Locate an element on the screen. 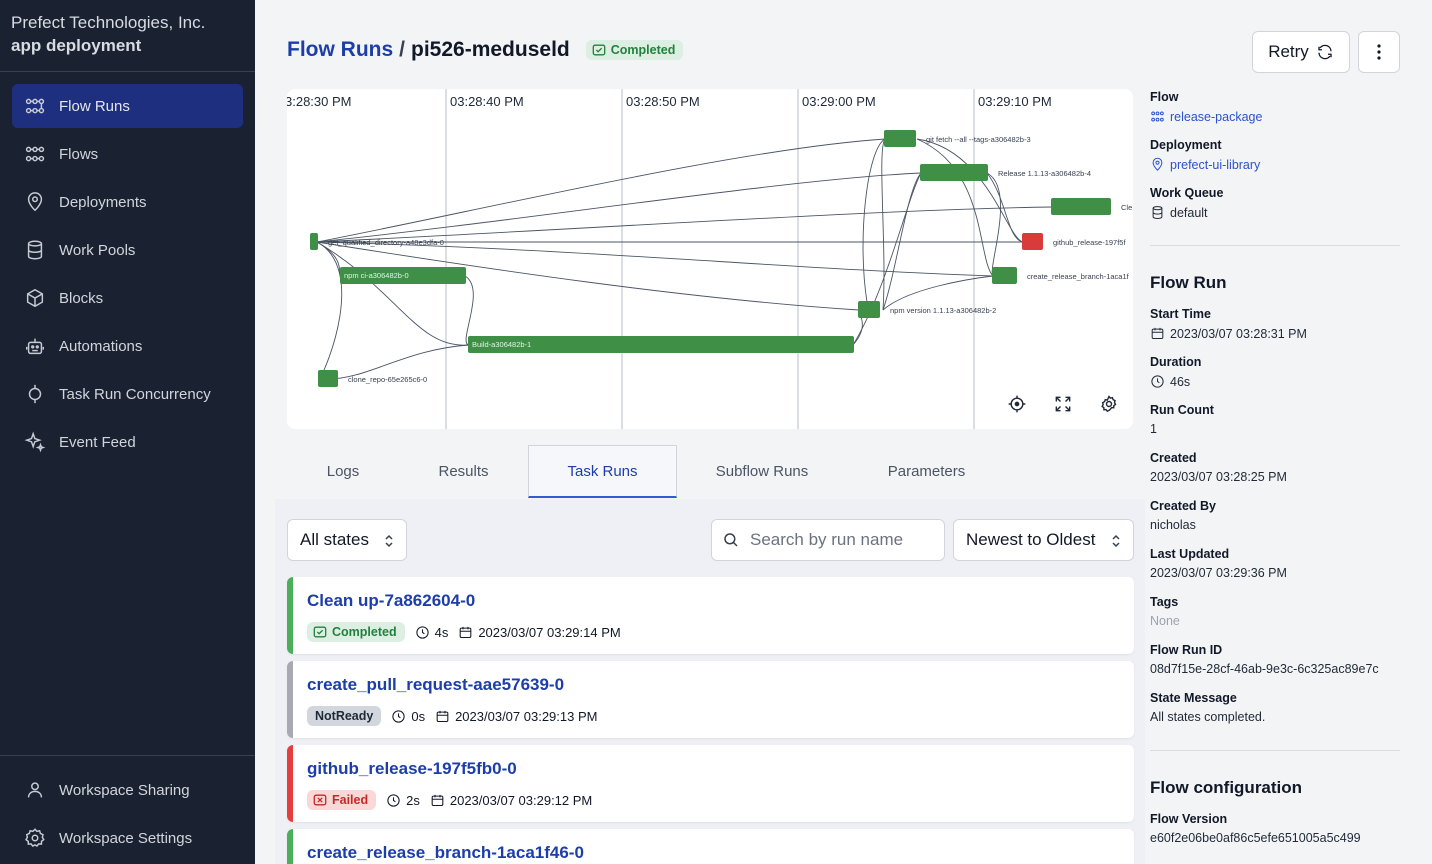 The width and height of the screenshot is (1432, 864). sidebar-item-label: Work Pools is located at coordinates (97, 250).